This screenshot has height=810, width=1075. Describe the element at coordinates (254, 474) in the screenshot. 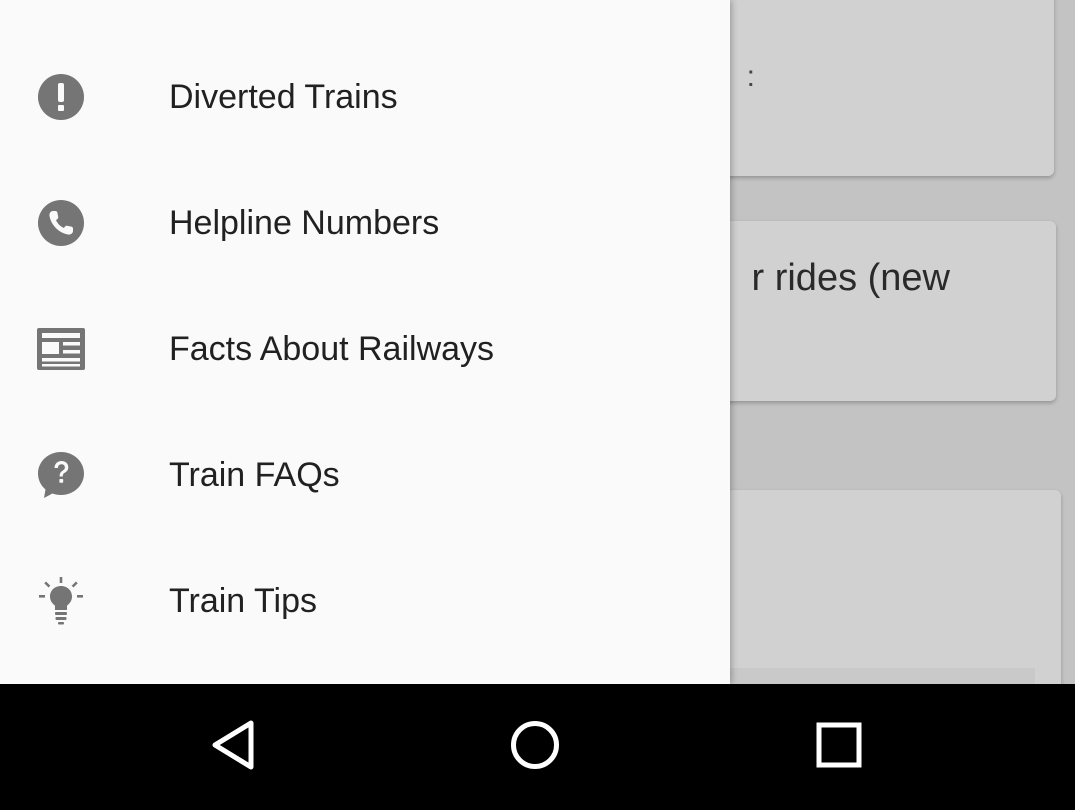

I see `menu-item-label: Train FAQs` at that location.